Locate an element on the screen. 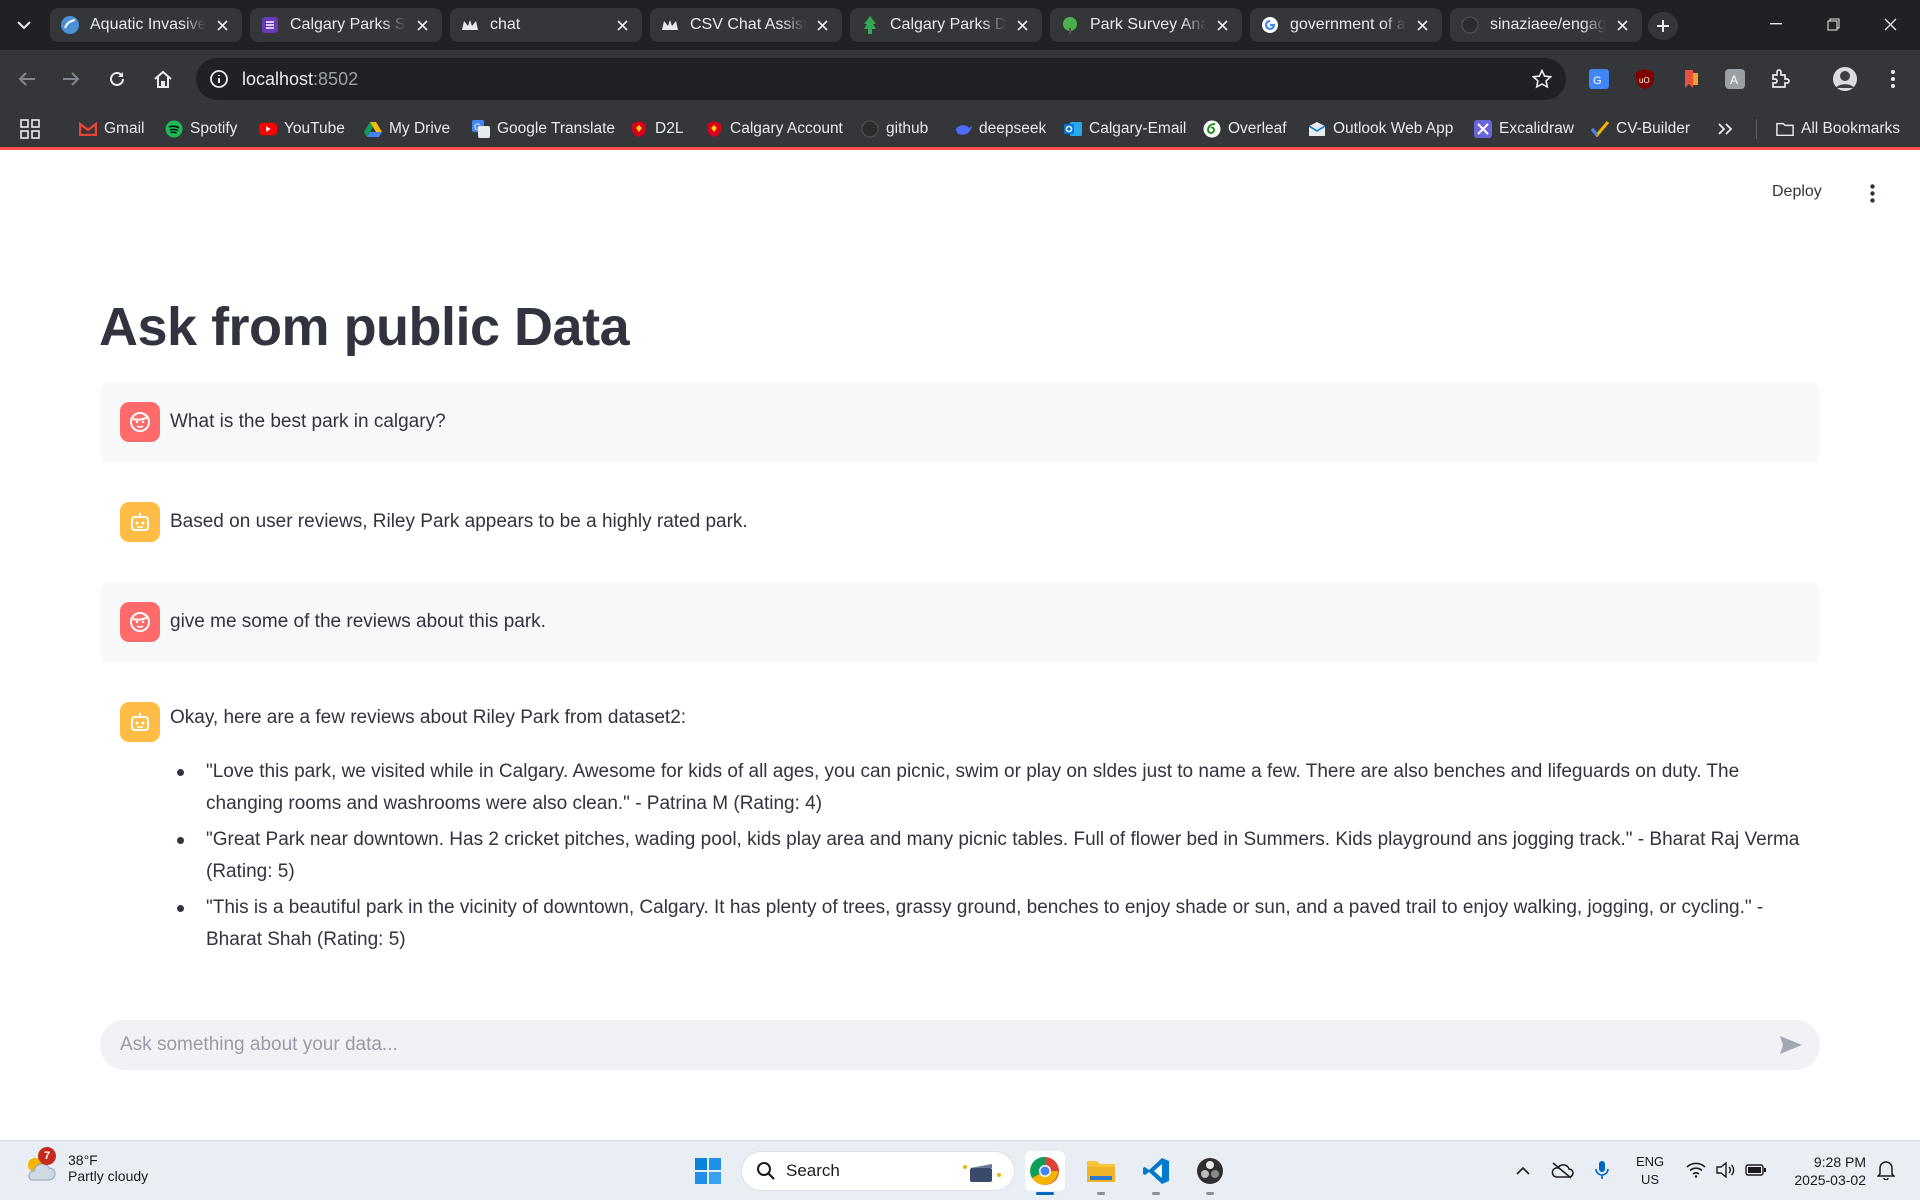  browser-tab: Calgary Parks Su is located at coordinates (346, 25).